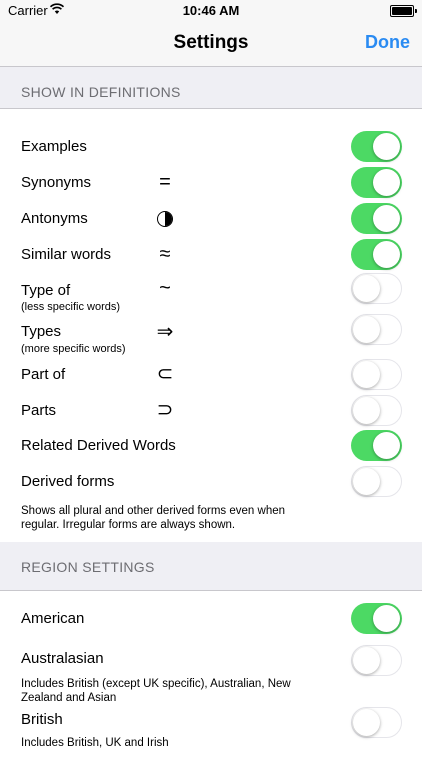 This screenshot has height=761, width=422. I want to click on half-circle-icon, so click(165, 218).